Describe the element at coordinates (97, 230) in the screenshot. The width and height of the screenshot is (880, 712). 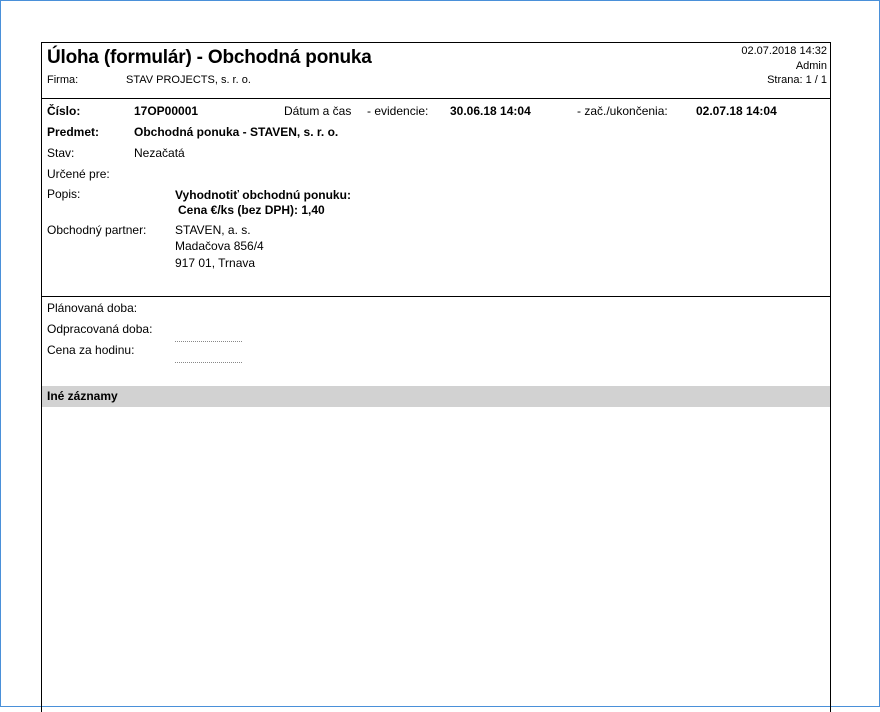
I see `partner-label: Obchodný partner:` at that location.